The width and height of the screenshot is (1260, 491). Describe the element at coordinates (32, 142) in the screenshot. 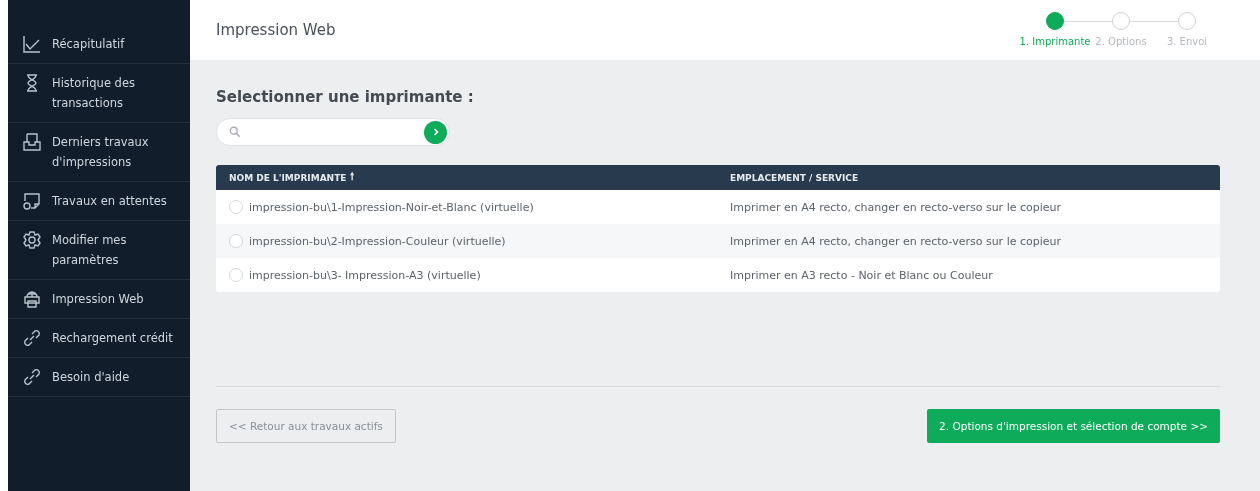

I see `inbox-icon` at that location.